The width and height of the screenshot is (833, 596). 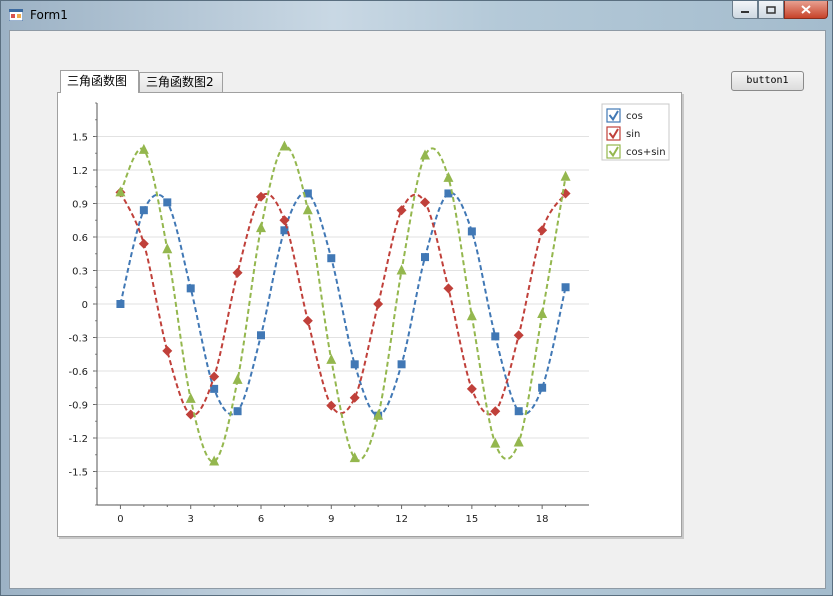 I want to click on y-tick-label: 1.5, so click(x=80, y=138).